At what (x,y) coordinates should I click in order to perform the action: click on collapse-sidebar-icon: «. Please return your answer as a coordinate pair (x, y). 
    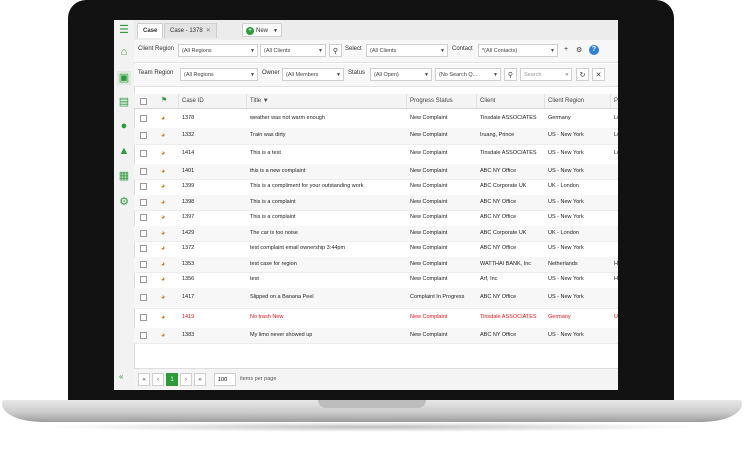
    Looking at the image, I should click on (121, 376).